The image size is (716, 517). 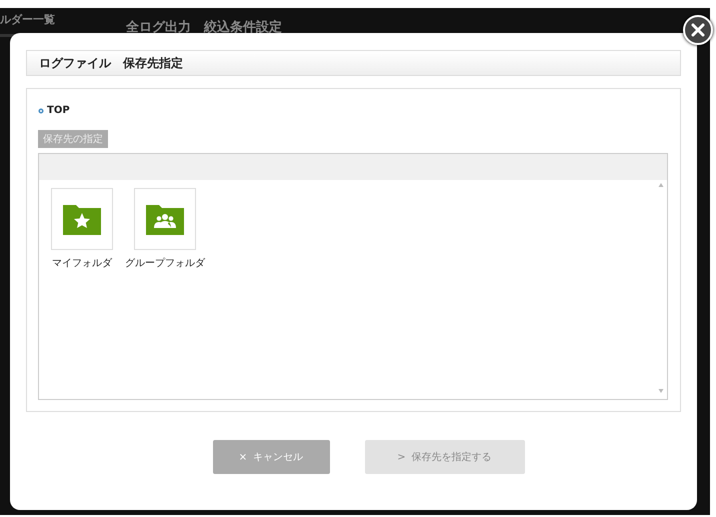 What do you see at coordinates (353, 63) in the screenshot?
I see `dialog-title: ログファイル 保存先指定` at bounding box center [353, 63].